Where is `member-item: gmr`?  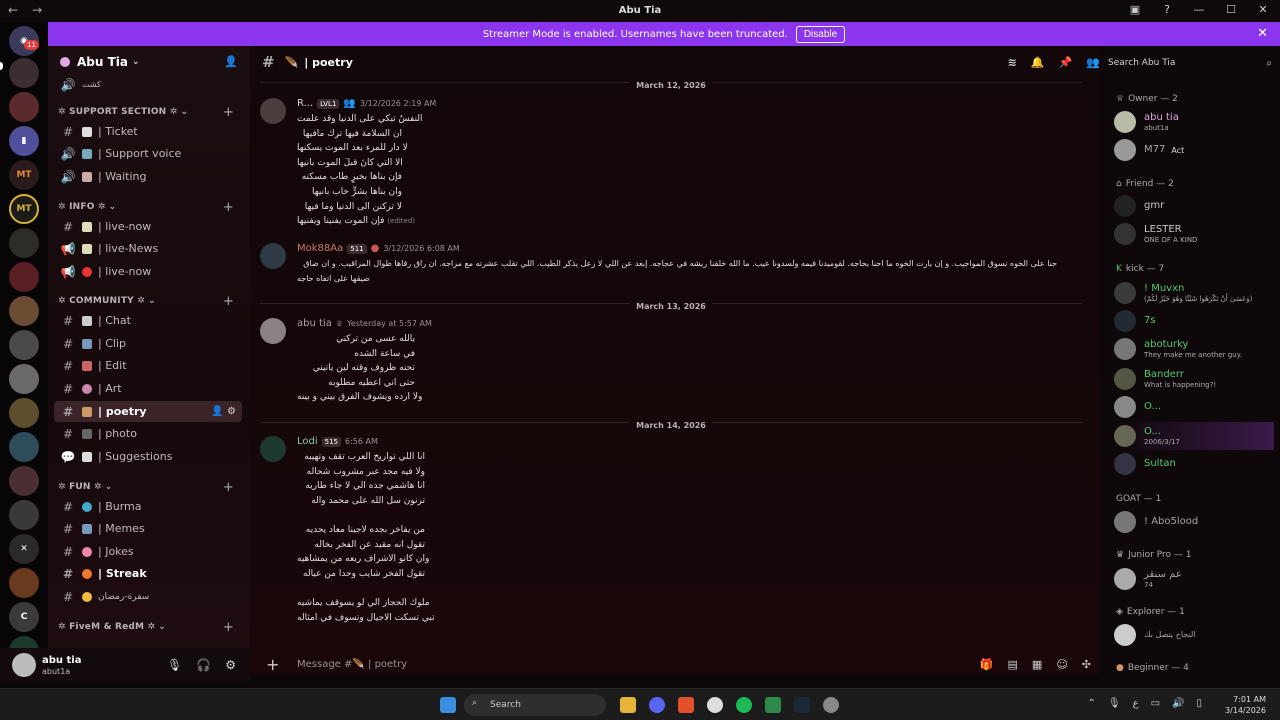 member-item: gmr is located at coordinates (1194, 206).